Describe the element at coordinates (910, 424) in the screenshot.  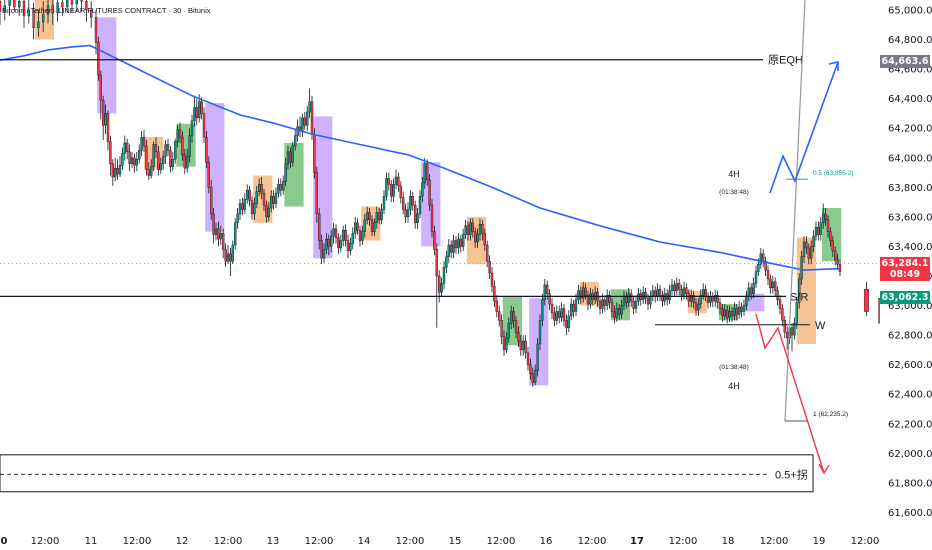
I see `price-tick-label: 62,200.0` at that location.